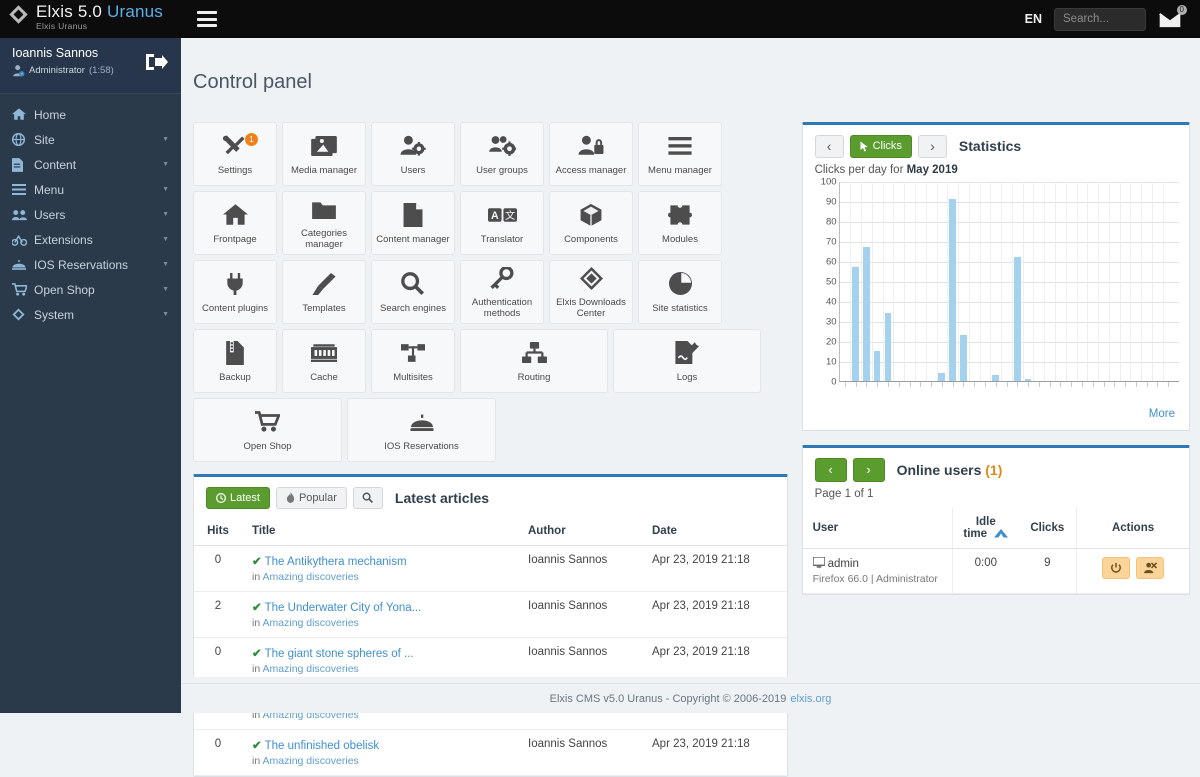  I want to click on folder-icon, so click(324, 209).